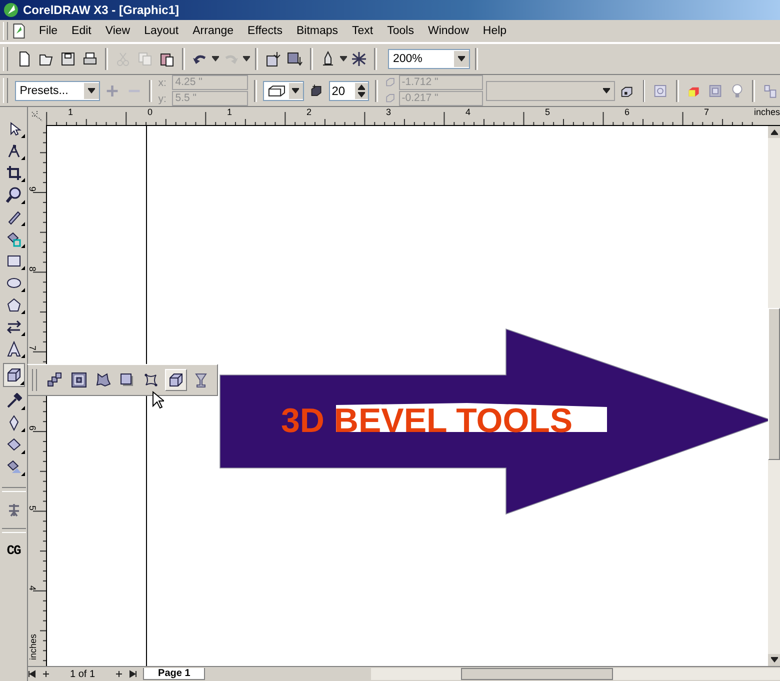 The width and height of the screenshot is (780, 681). I want to click on ruler-label: 9, so click(33, 189).